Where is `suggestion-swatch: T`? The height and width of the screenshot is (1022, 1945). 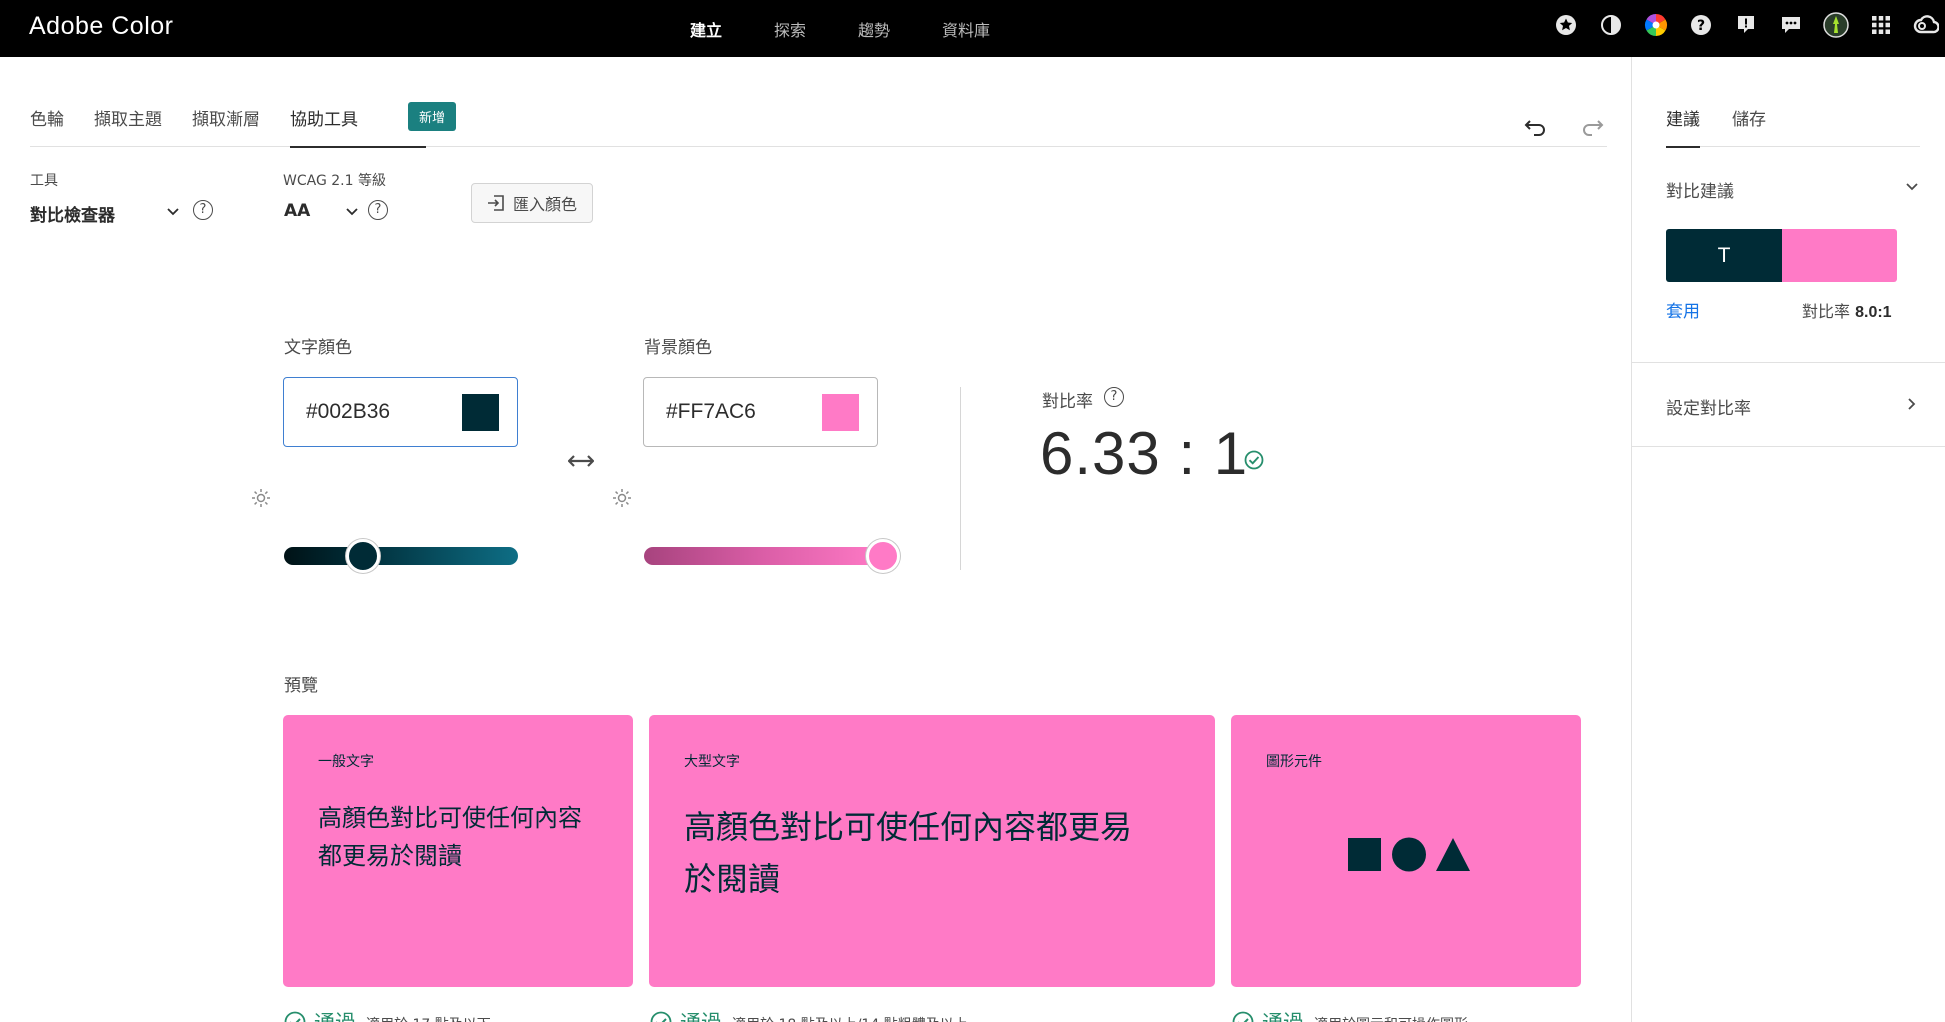
suggestion-swatch: T is located at coordinates (1781, 255).